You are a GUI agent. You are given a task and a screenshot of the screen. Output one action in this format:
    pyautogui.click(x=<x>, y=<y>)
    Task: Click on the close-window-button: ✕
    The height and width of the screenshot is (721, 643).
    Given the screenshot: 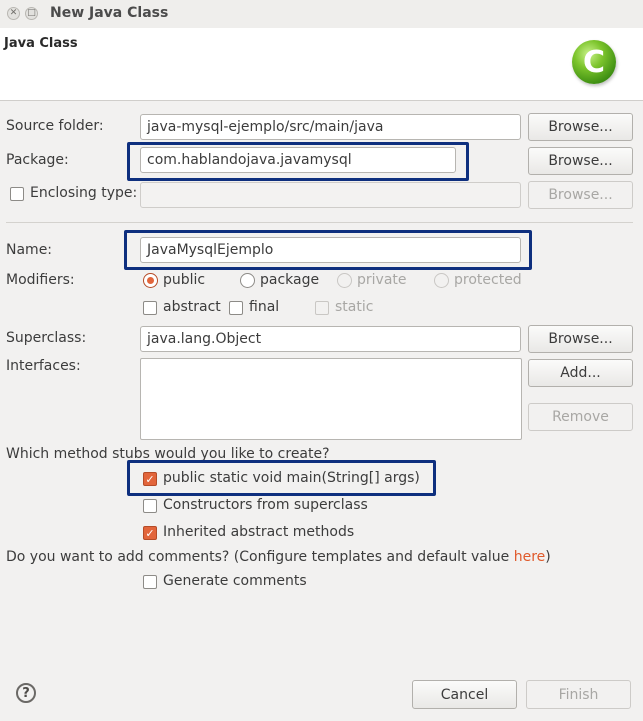 What is the action you would take?
    pyautogui.click(x=13, y=13)
    